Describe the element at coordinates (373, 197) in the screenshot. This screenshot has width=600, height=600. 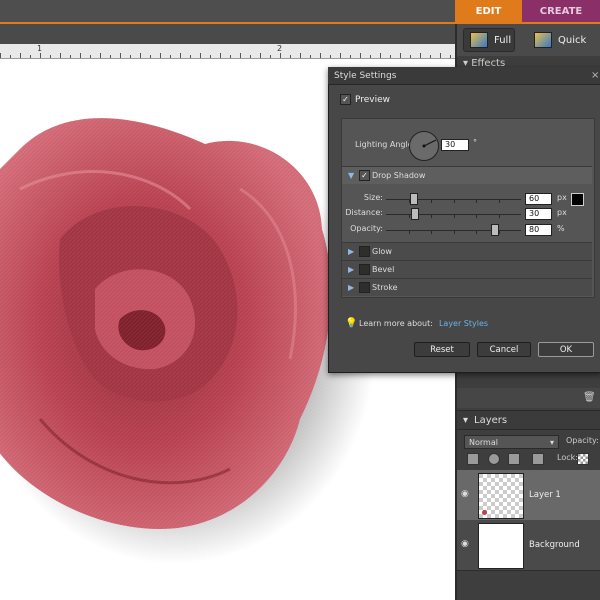
I see `size-label: Size:` at that location.